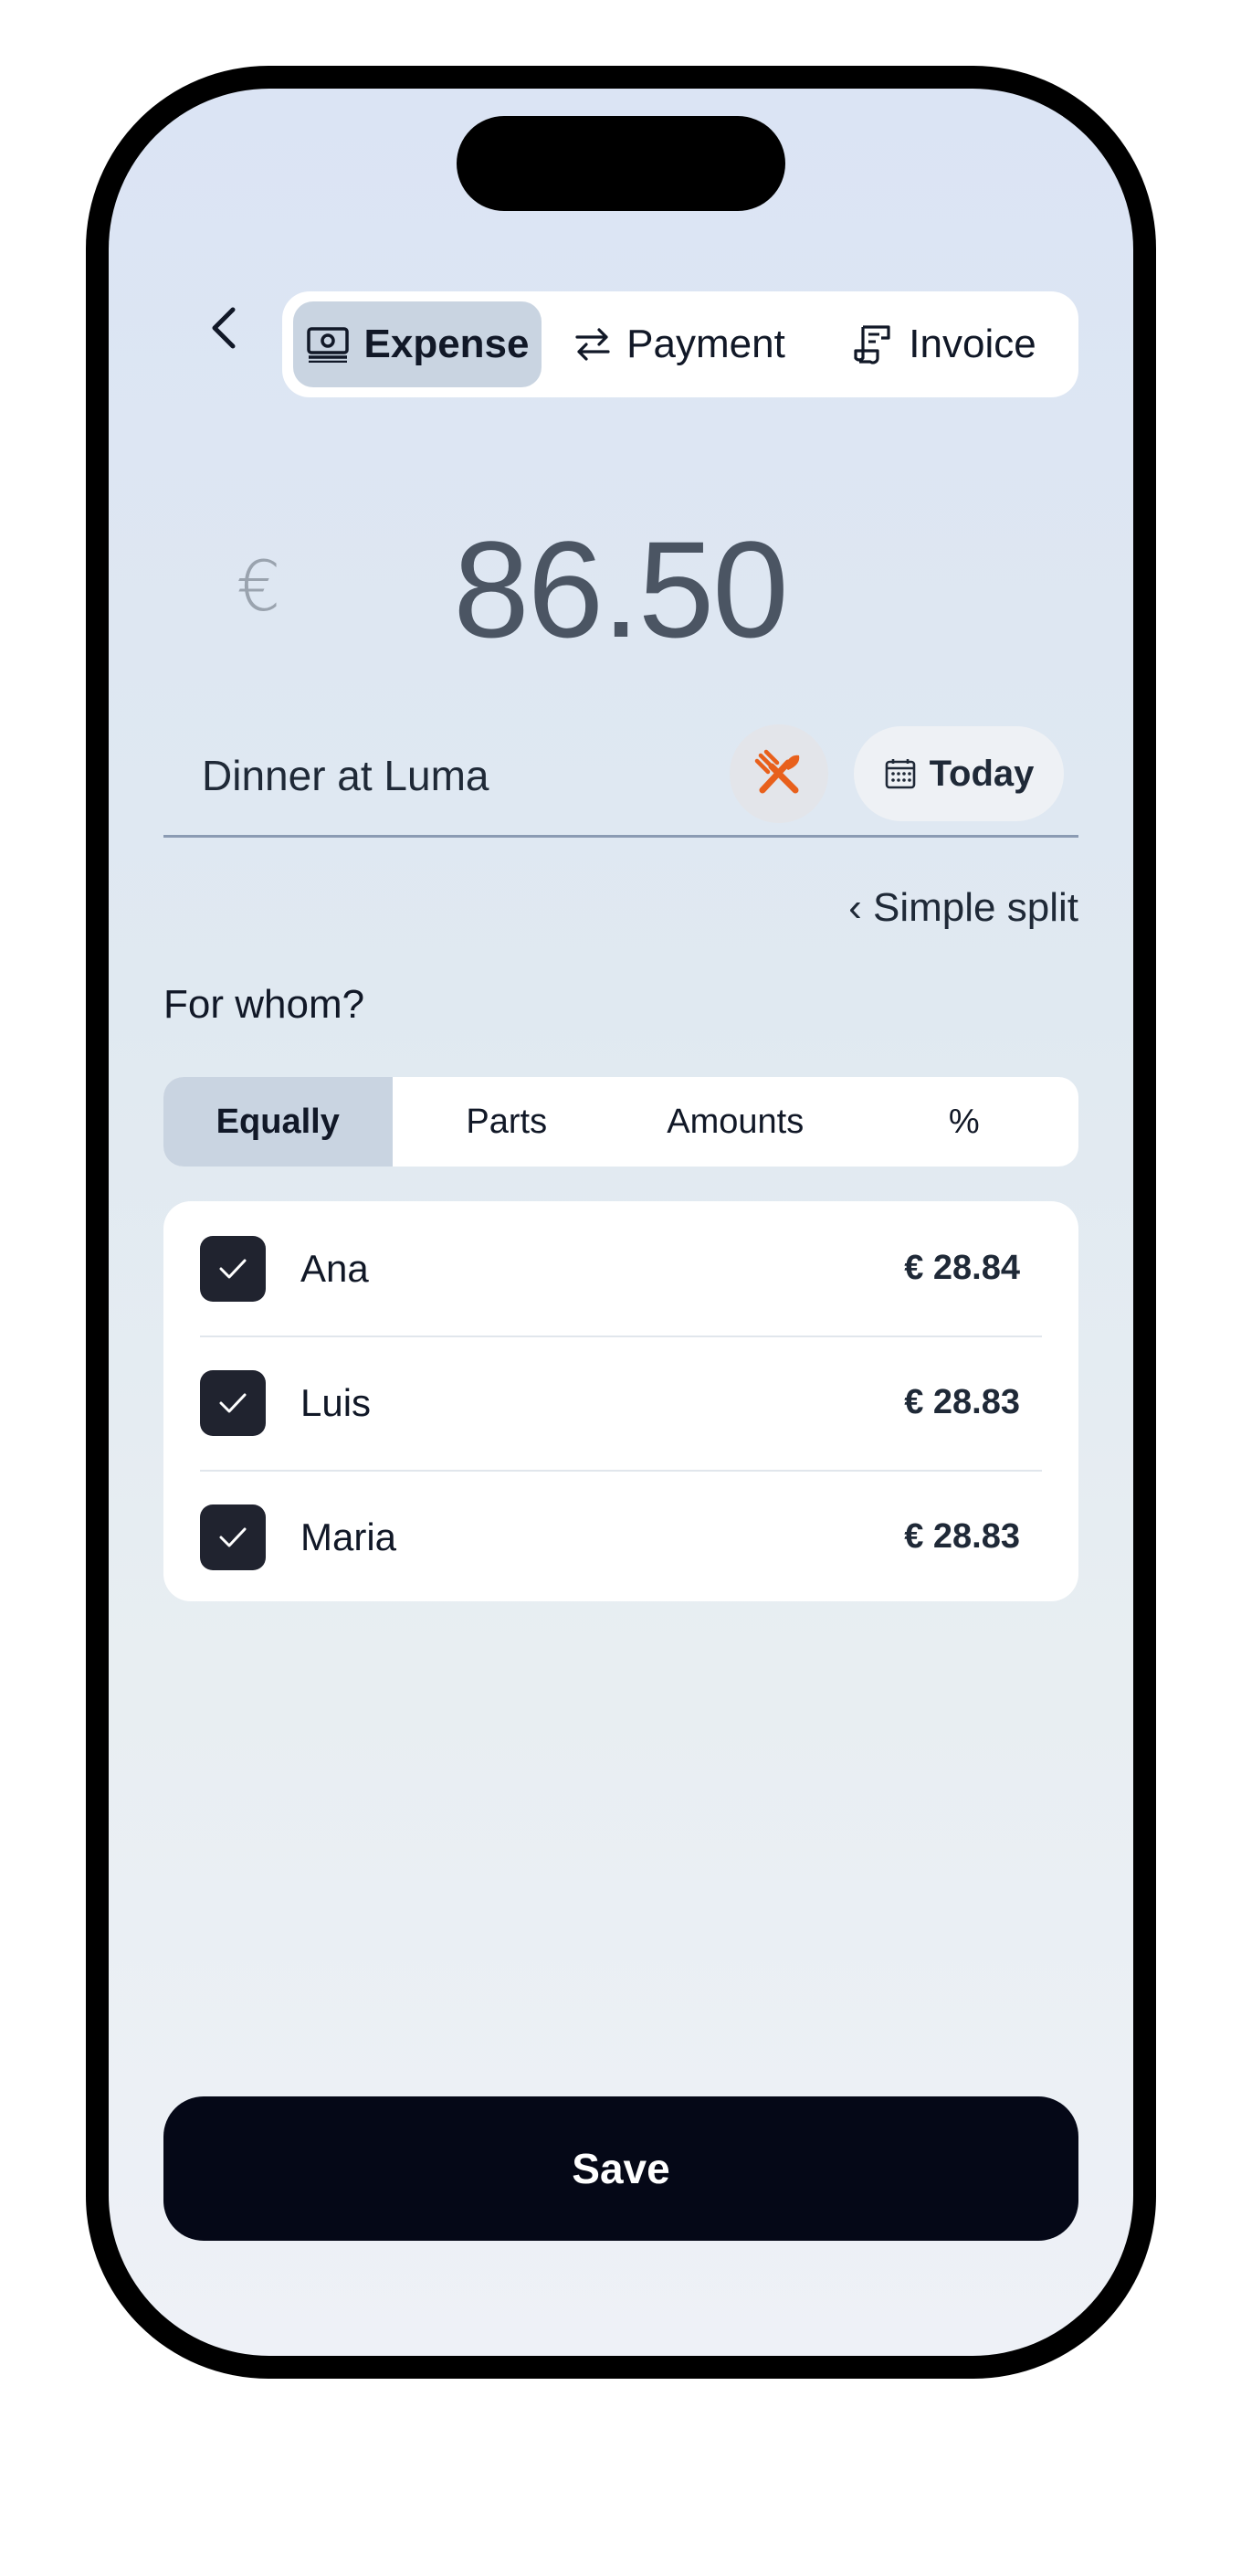 The height and width of the screenshot is (2576, 1241). Describe the element at coordinates (592, 344) in the screenshot. I see `transfer-arrows-icon` at that location.